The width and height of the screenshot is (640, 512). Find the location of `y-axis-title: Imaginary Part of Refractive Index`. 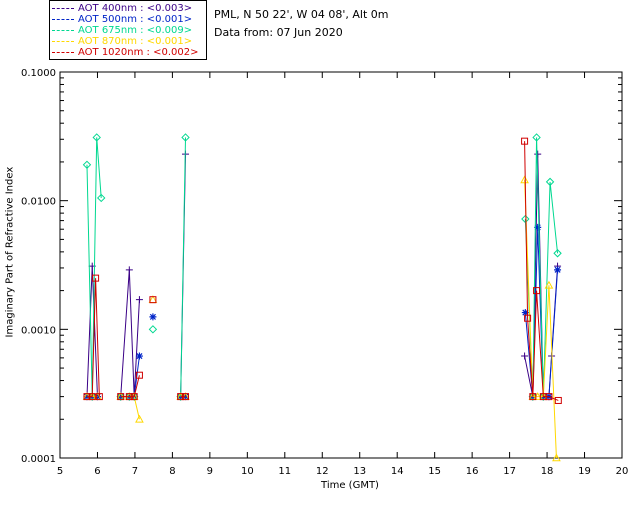

y-axis-title: Imaginary Part of Refractive Index is located at coordinates (10, 252).